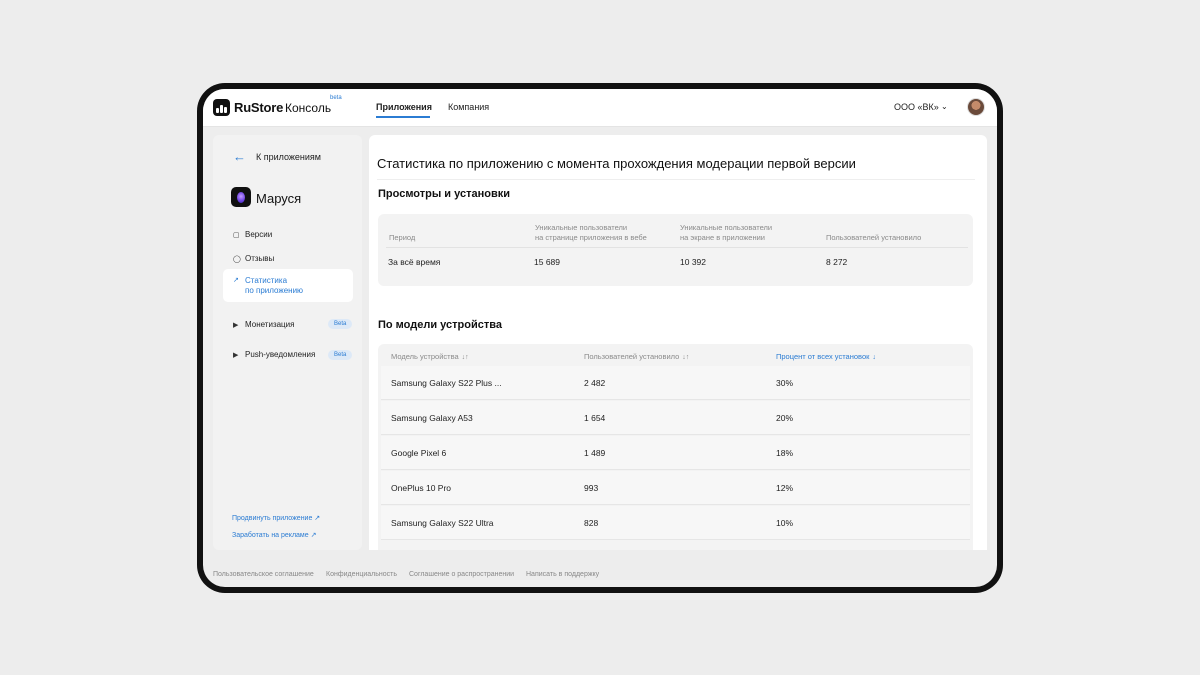  What do you see at coordinates (591, 488) in the screenshot?
I see `table-cell: 993` at bounding box center [591, 488].